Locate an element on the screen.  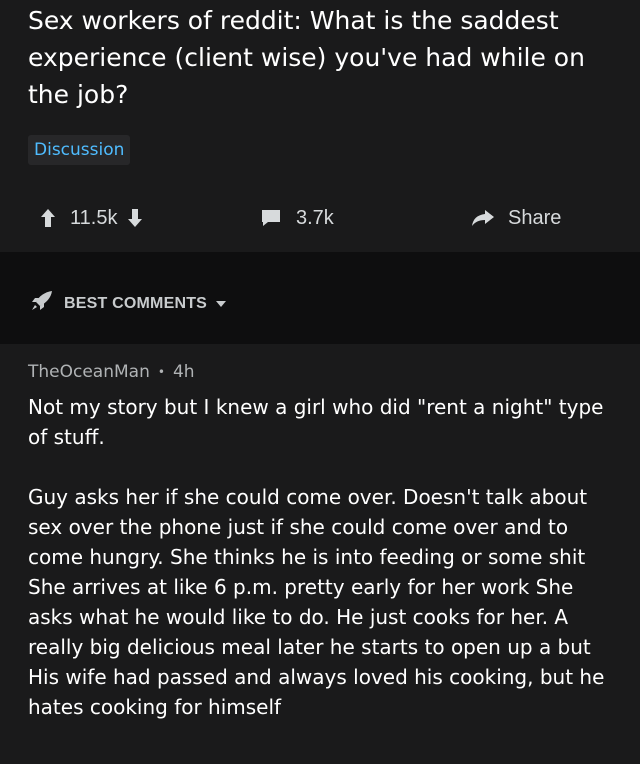
vote-controls: 11.5k is located at coordinates (91, 218).